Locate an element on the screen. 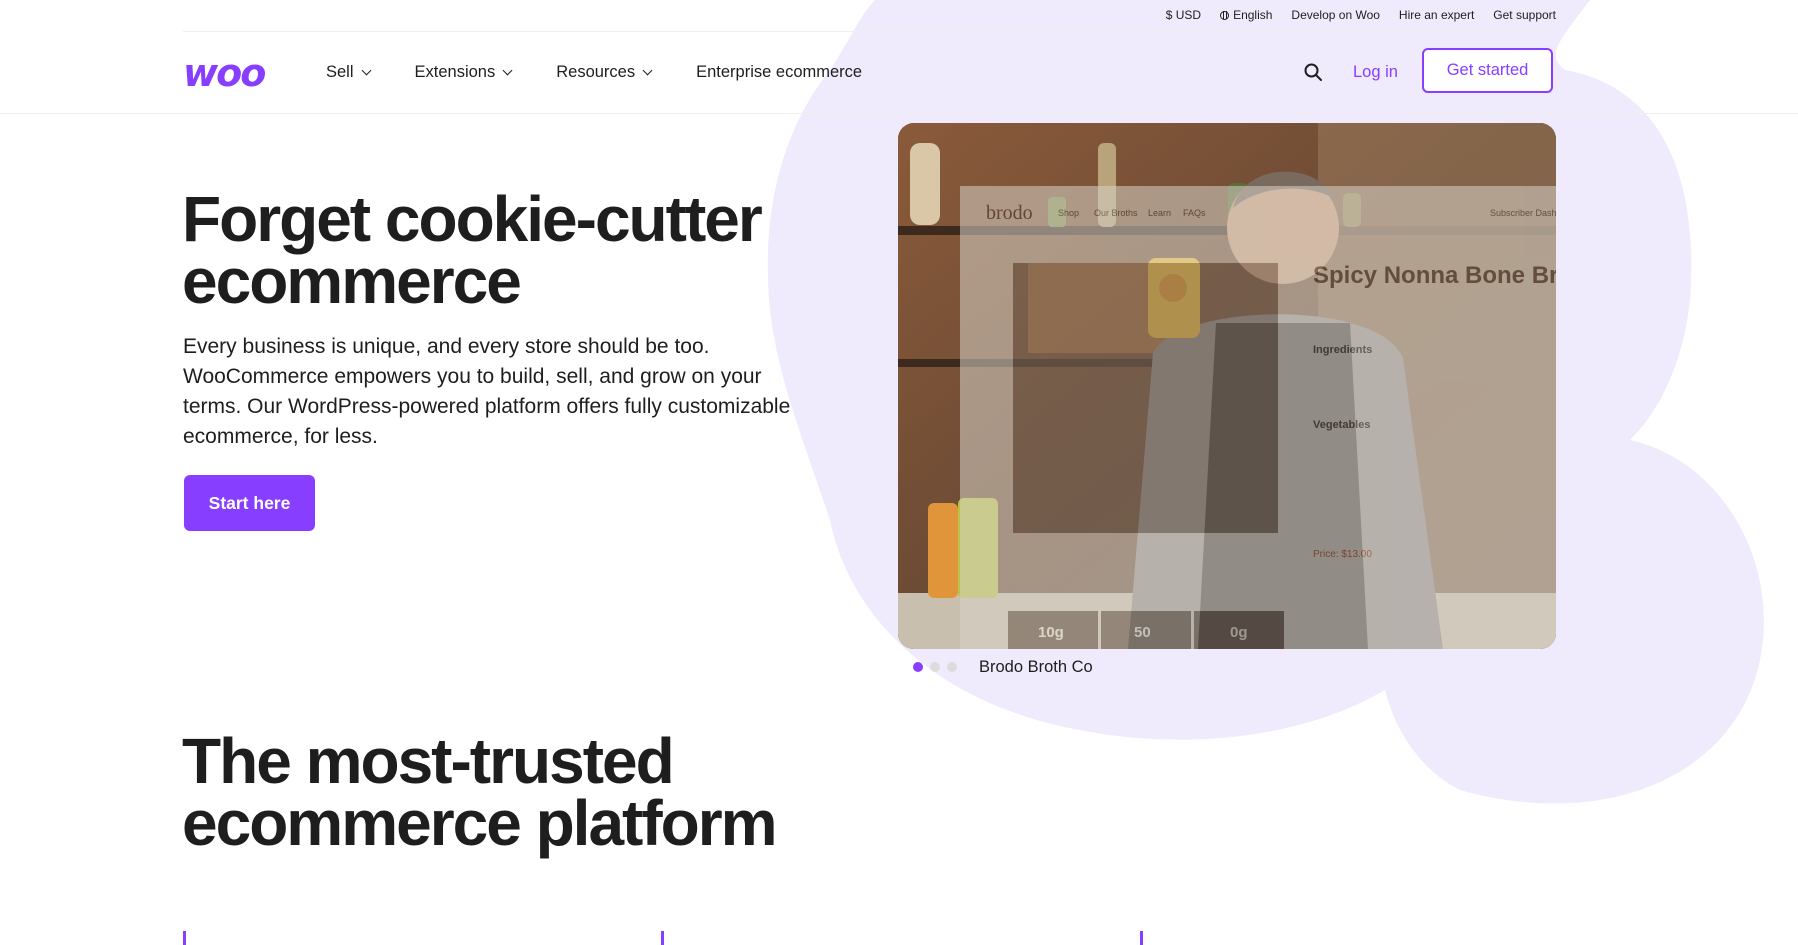  nav-item-label: Enterprise ecommerce is located at coordinates (779, 72).